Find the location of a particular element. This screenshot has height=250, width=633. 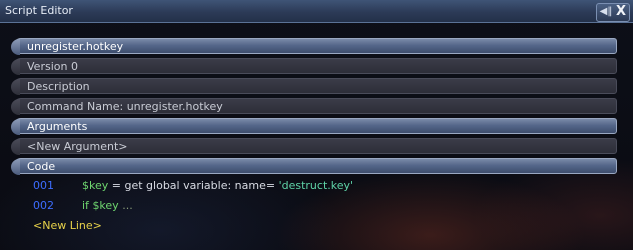

new-line-label: <New Line> is located at coordinates (67, 225).